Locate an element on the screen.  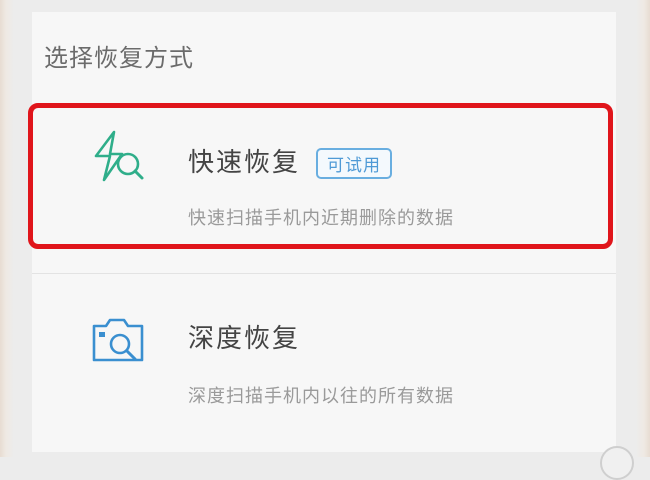
deep-recovery-title: 深度恢复 is located at coordinates (244, 339).